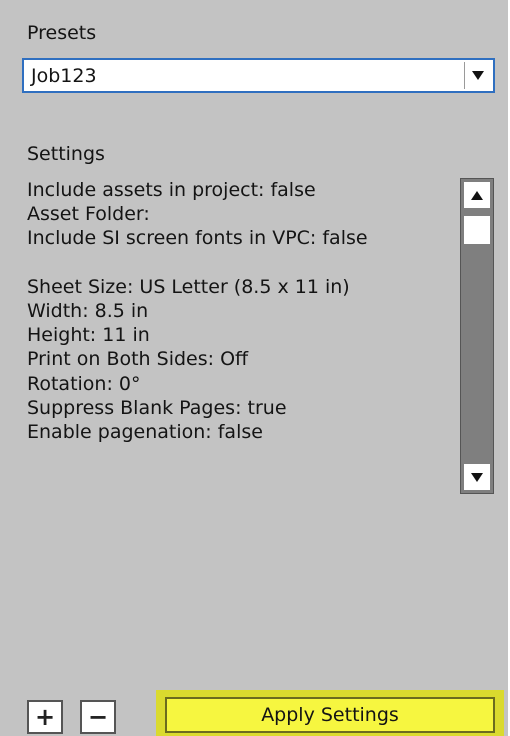 Image resolution: width=510 pixels, height=736 pixels. Describe the element at coordinates (145, 431) in the screenshot. I see `settings-line: Enable pagenation: false` at that location.